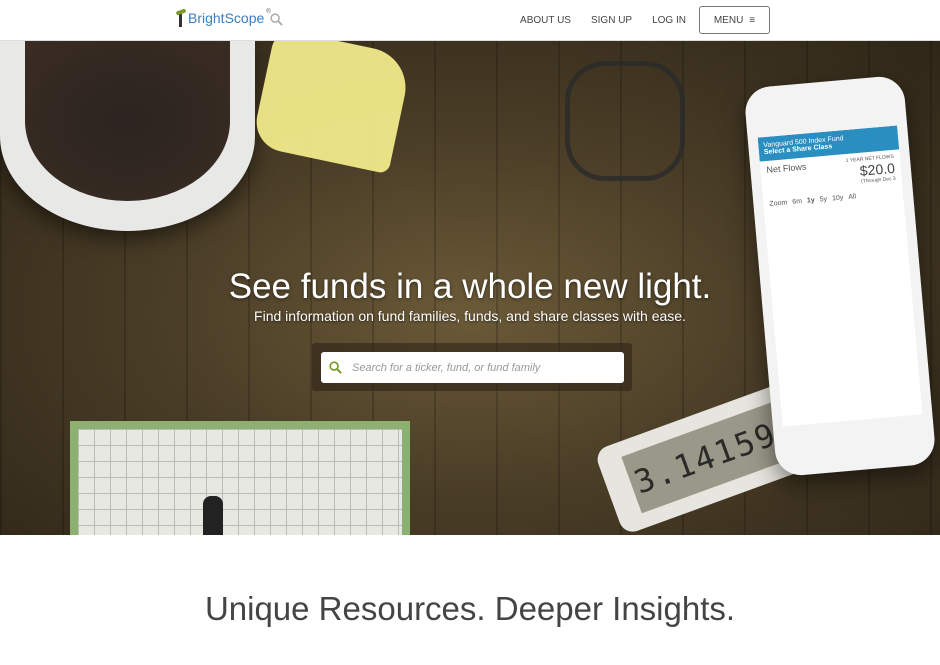 The height and width of the screenshot is (665, 940). I want to click on phone-range: 10y, so click(837, 198).